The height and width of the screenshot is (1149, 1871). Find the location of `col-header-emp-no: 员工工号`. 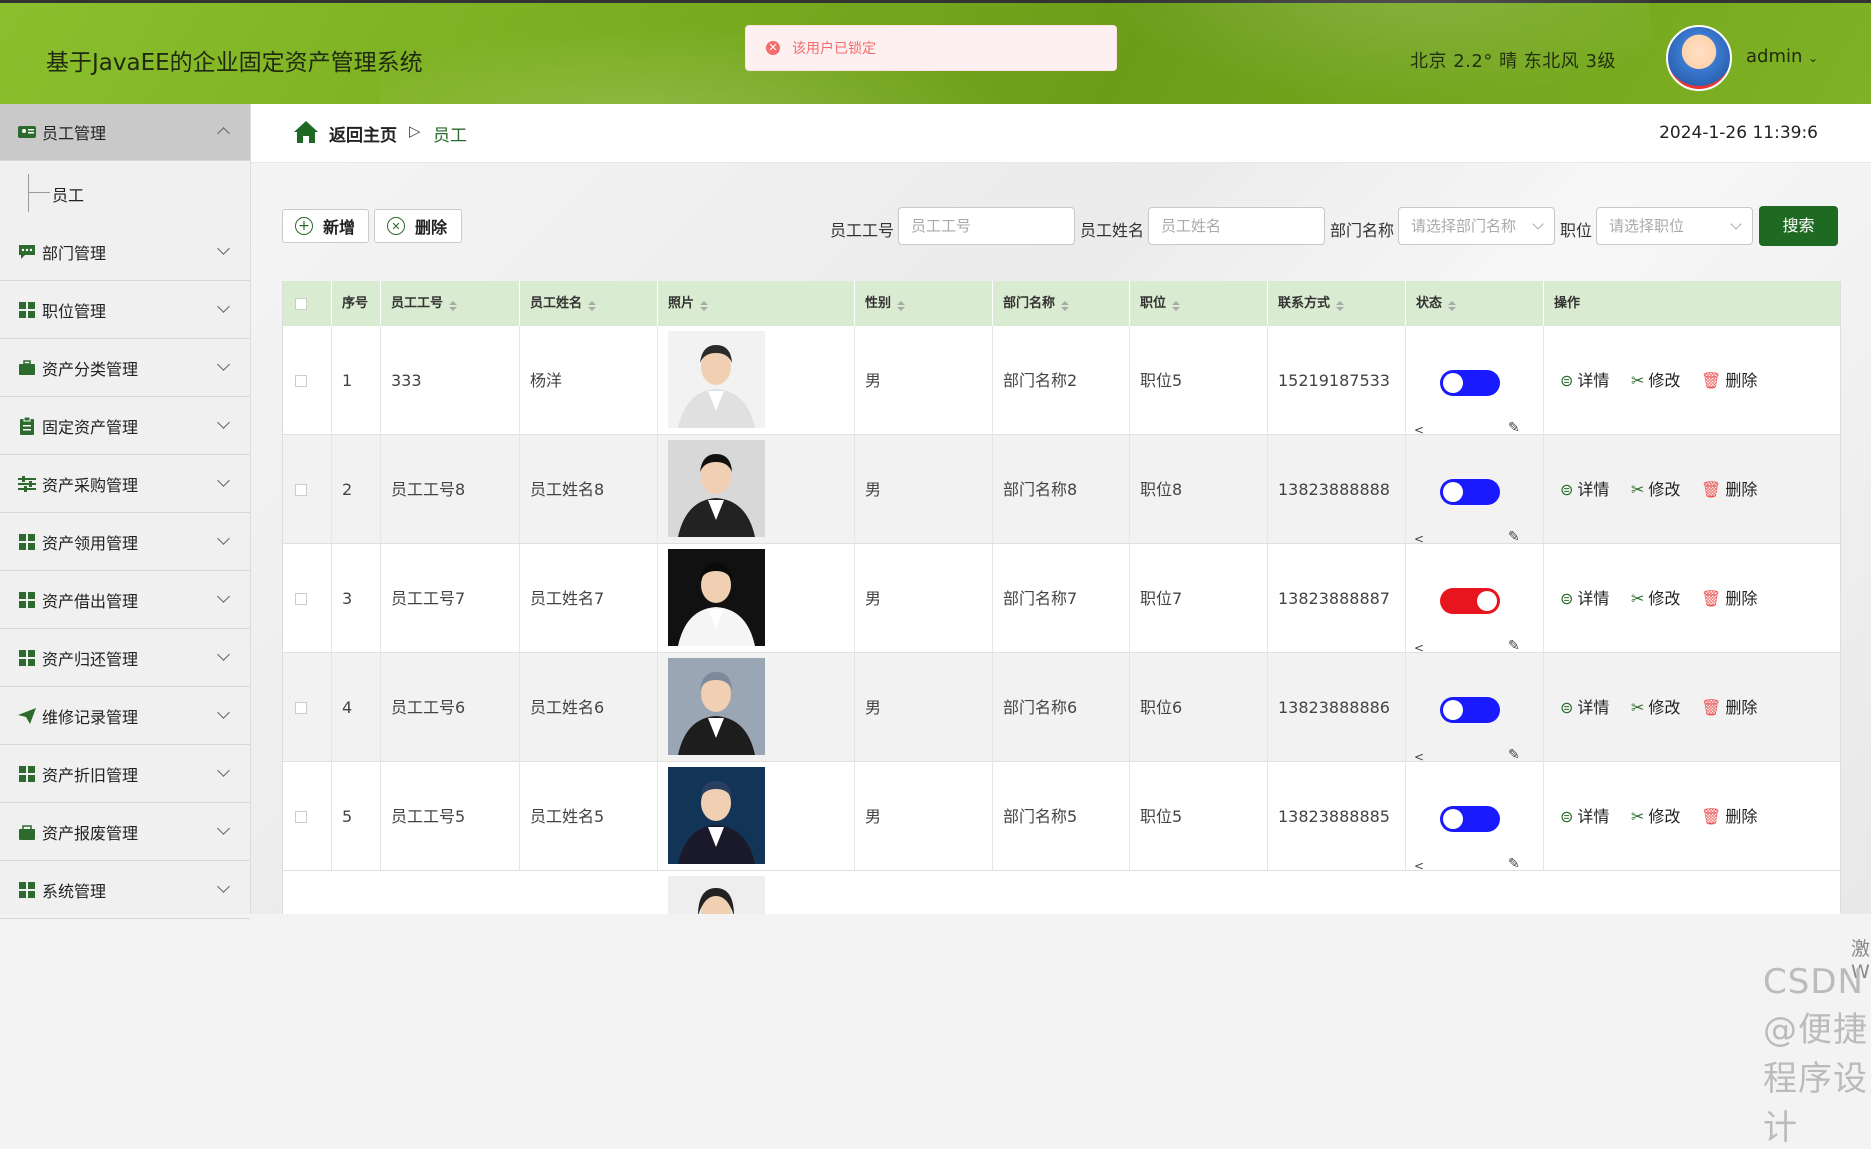

col-header-emp-no: 员工工号 is located at coordinates (450, 303).